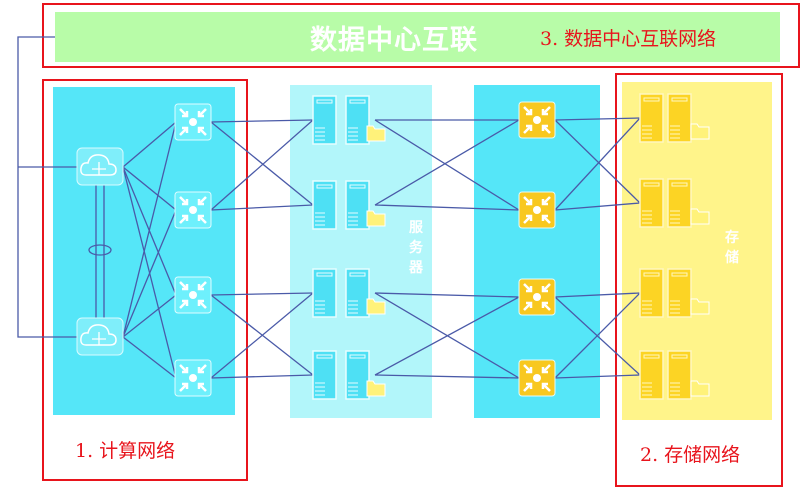 The width and height of the screenshot is (802, 502). What do you see at coordinates (125, 451) in the screenshot?
I see `compute-network-label: 1. 计算网络` at bounding box center [125, 451].